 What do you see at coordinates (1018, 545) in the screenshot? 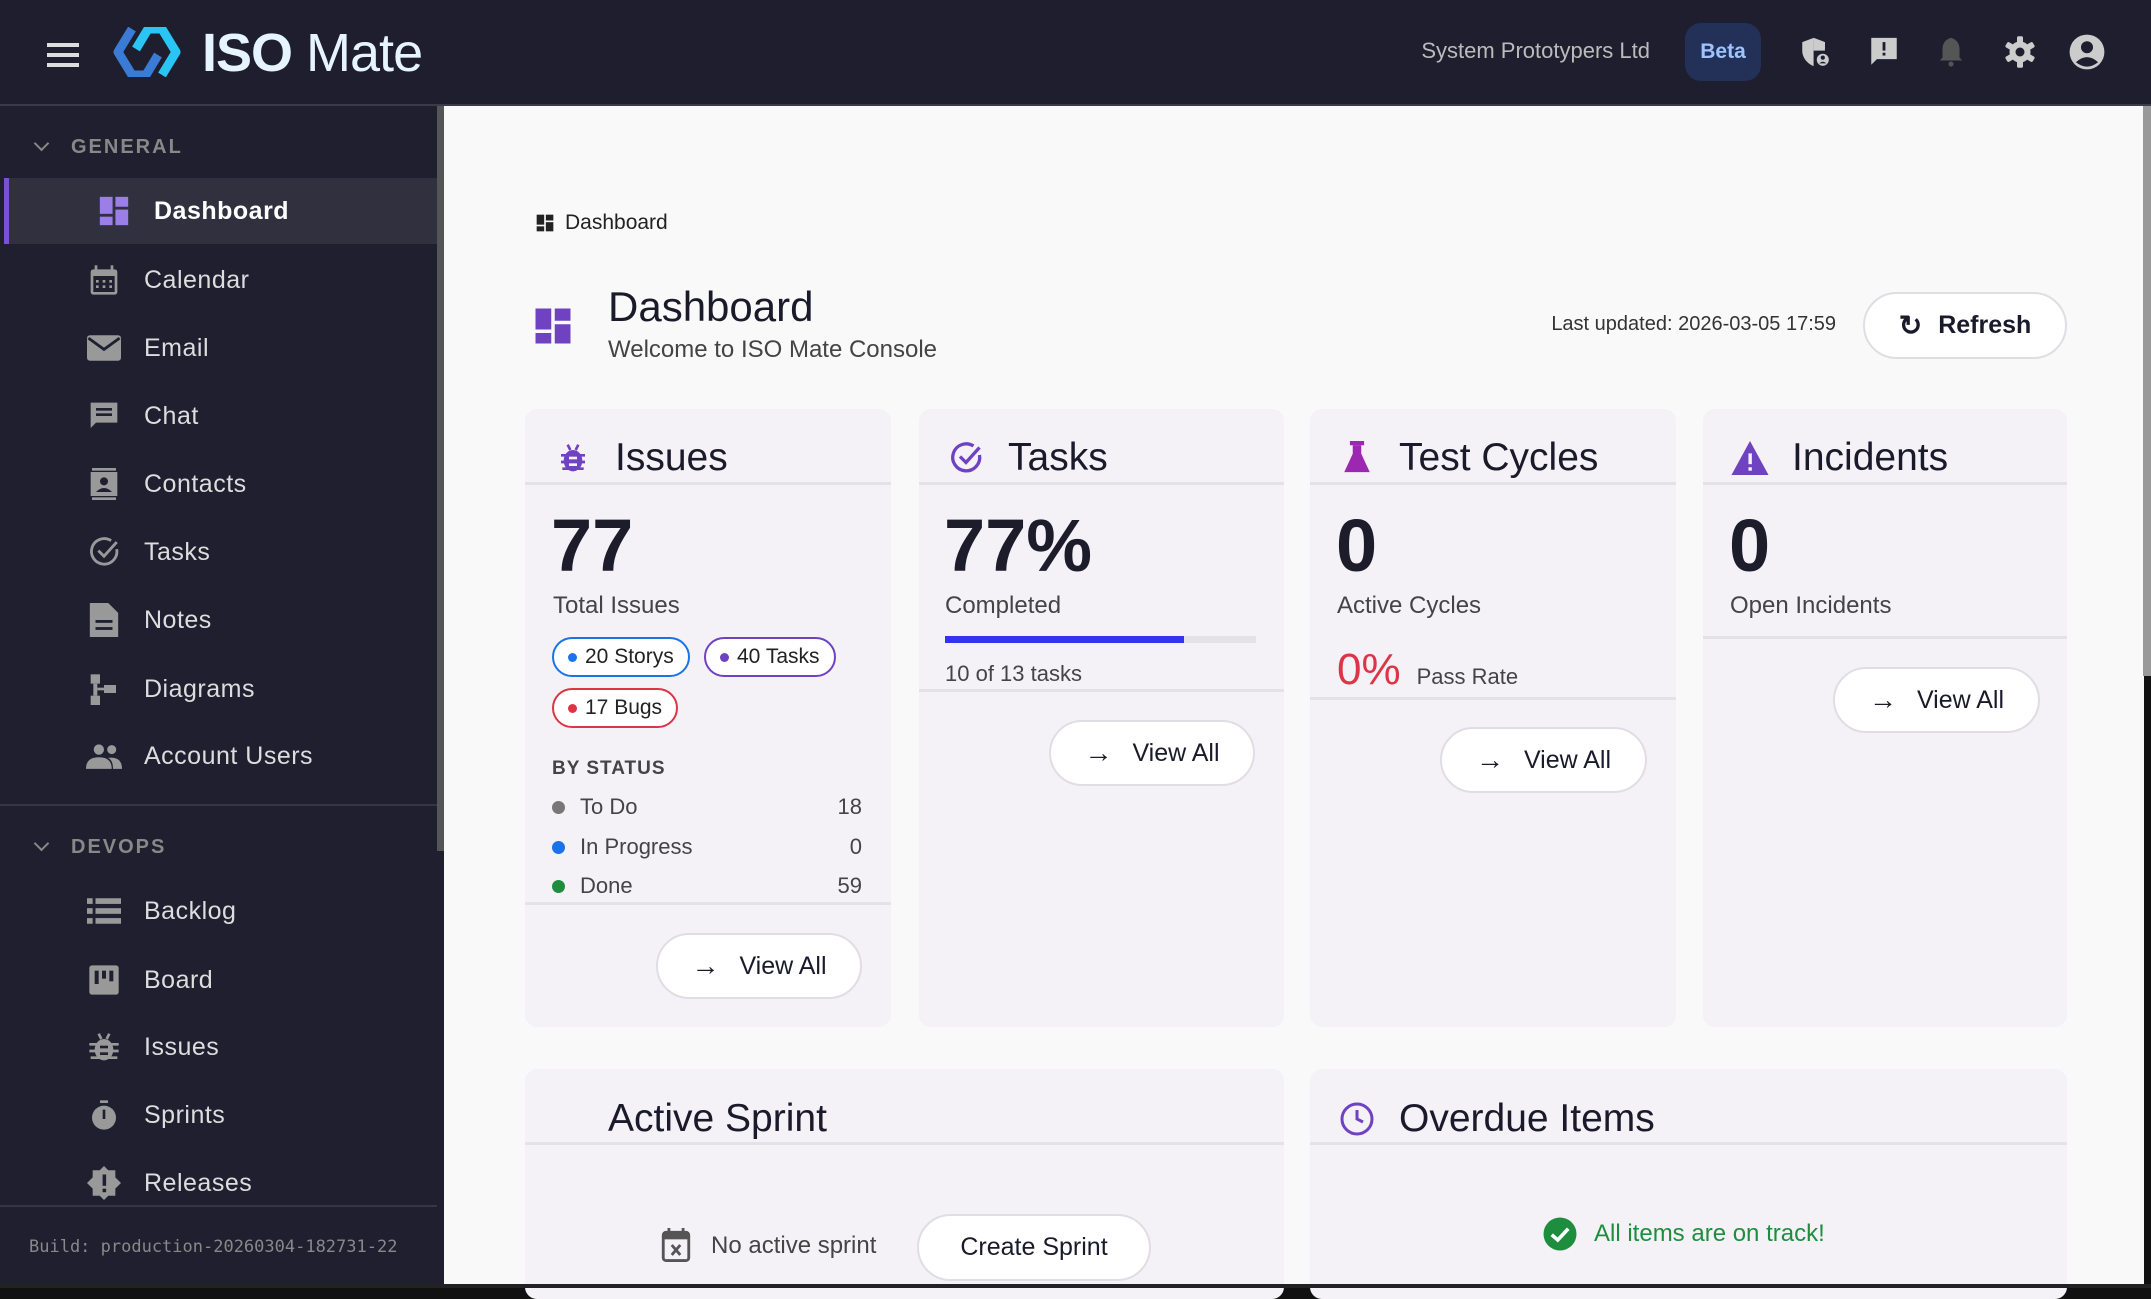
I see `tasks-completed-percent: 77%` at bounding box center [1018, 545].